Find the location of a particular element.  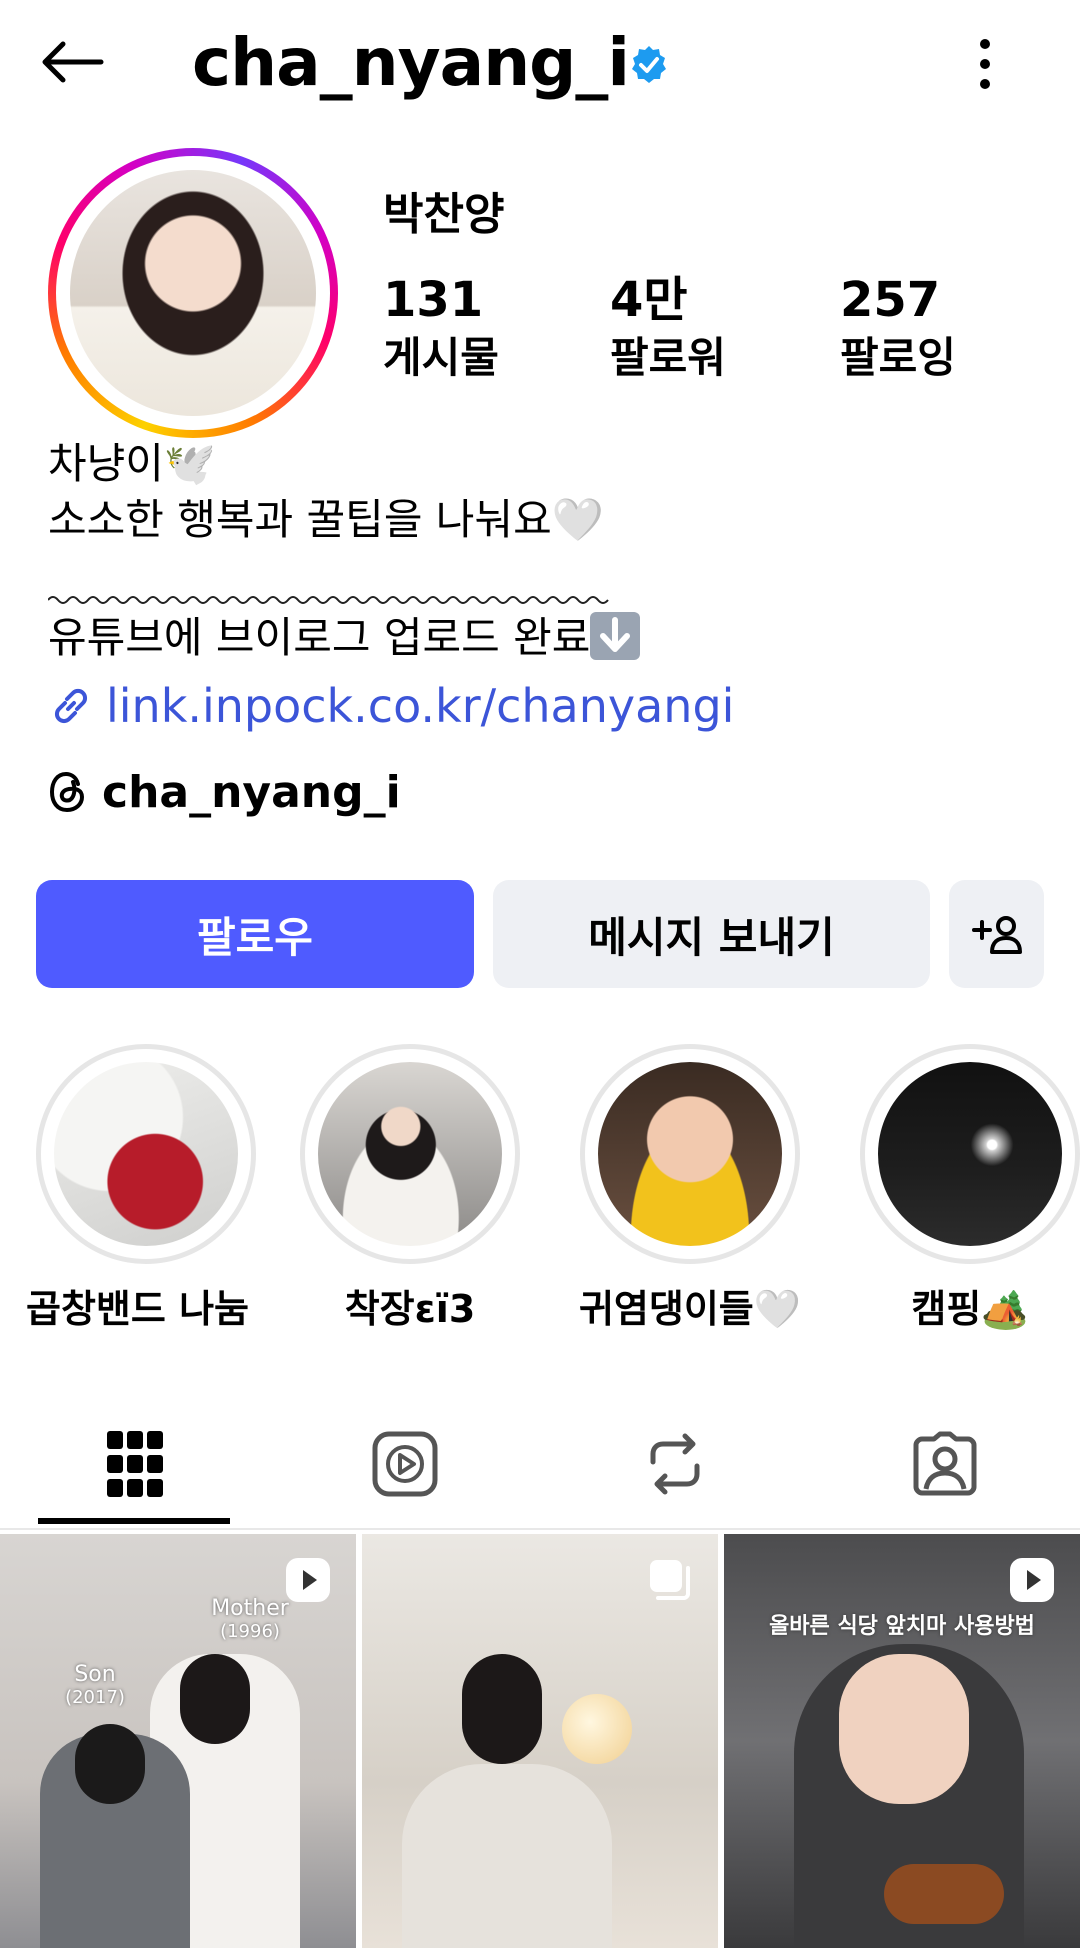

bio-line: 유튜브에 브이로그 업로드 완료 is located at coordinates (344, 638).